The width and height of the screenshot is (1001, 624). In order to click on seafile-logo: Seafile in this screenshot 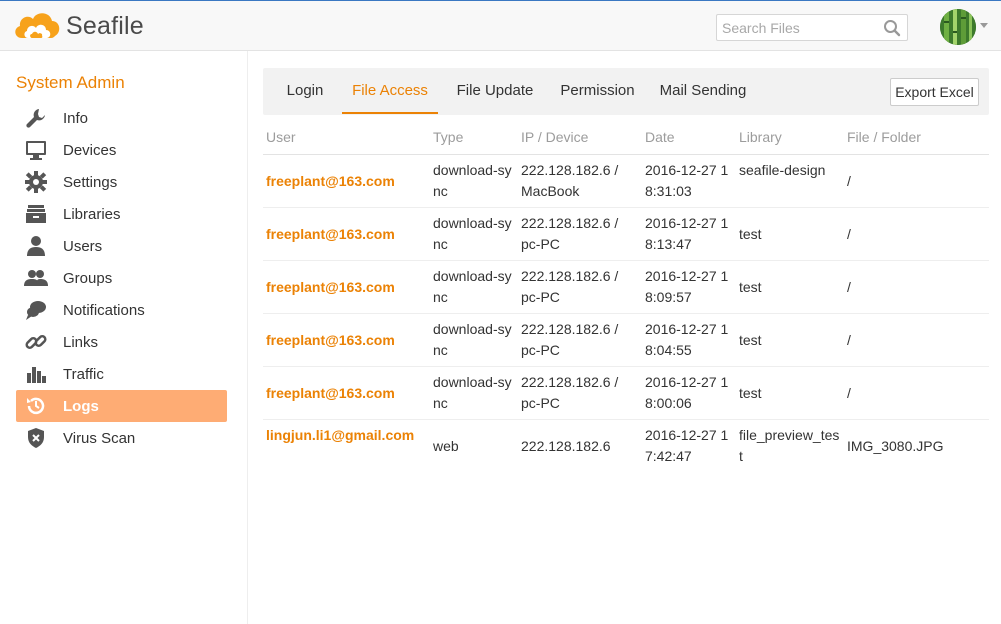, I will do `click(78, 26)`.